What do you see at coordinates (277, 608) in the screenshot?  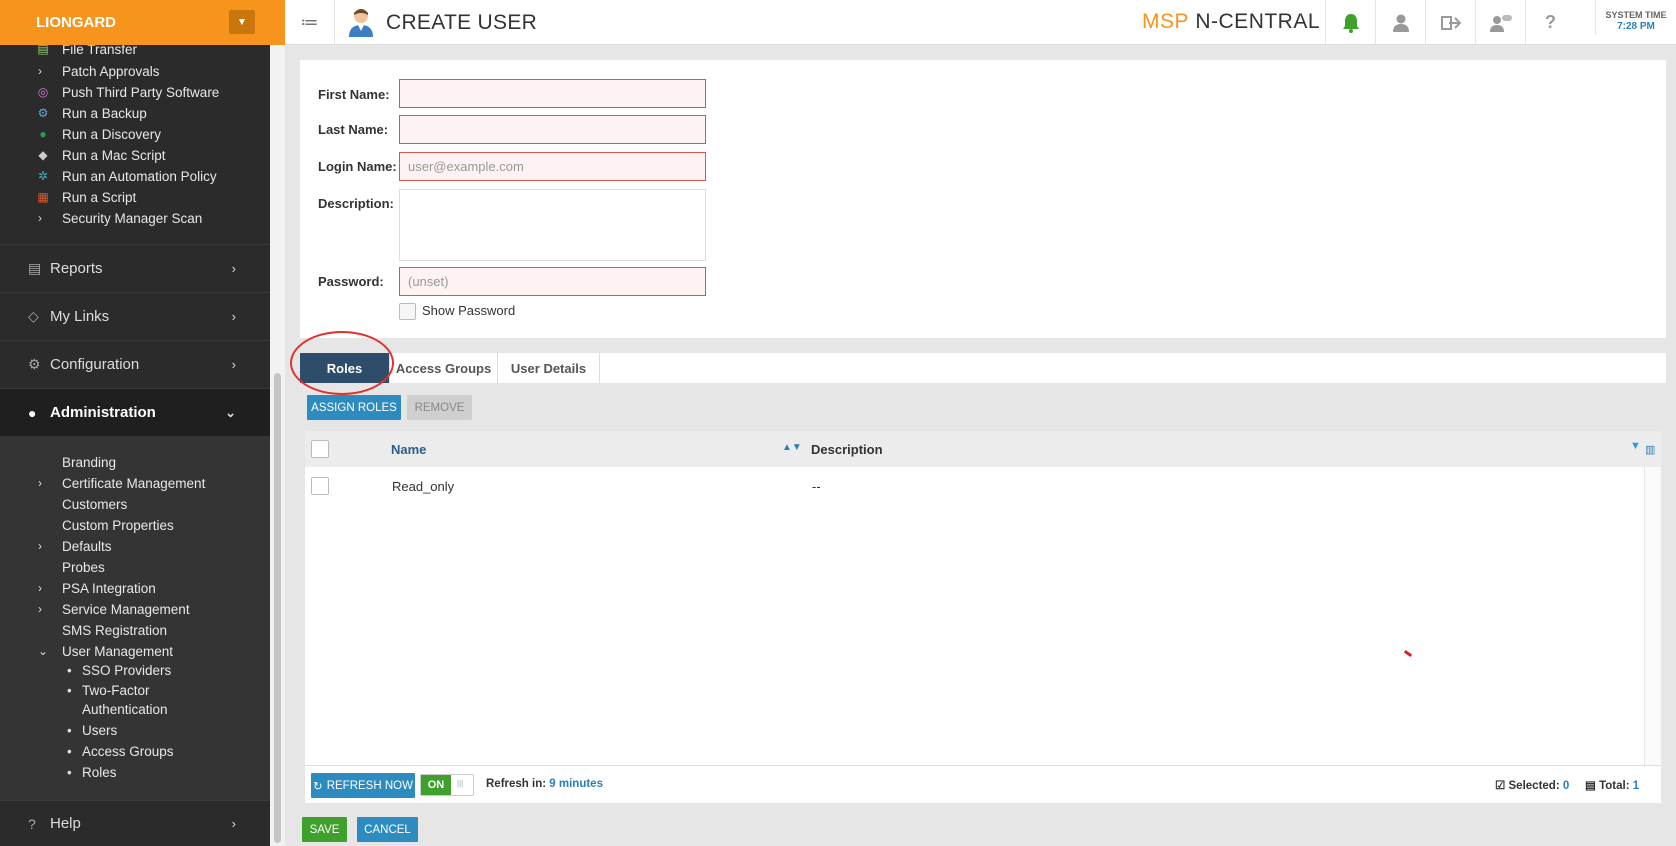 I see `scrollbar-thumb` at bounding box center [277, 608].